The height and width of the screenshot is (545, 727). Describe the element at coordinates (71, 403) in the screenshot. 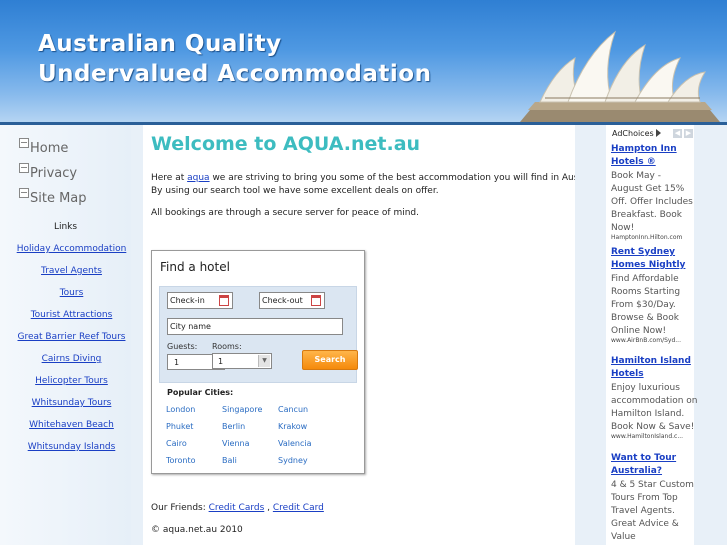

I see `sidebar-link: Whitsunday Tours` at that location.